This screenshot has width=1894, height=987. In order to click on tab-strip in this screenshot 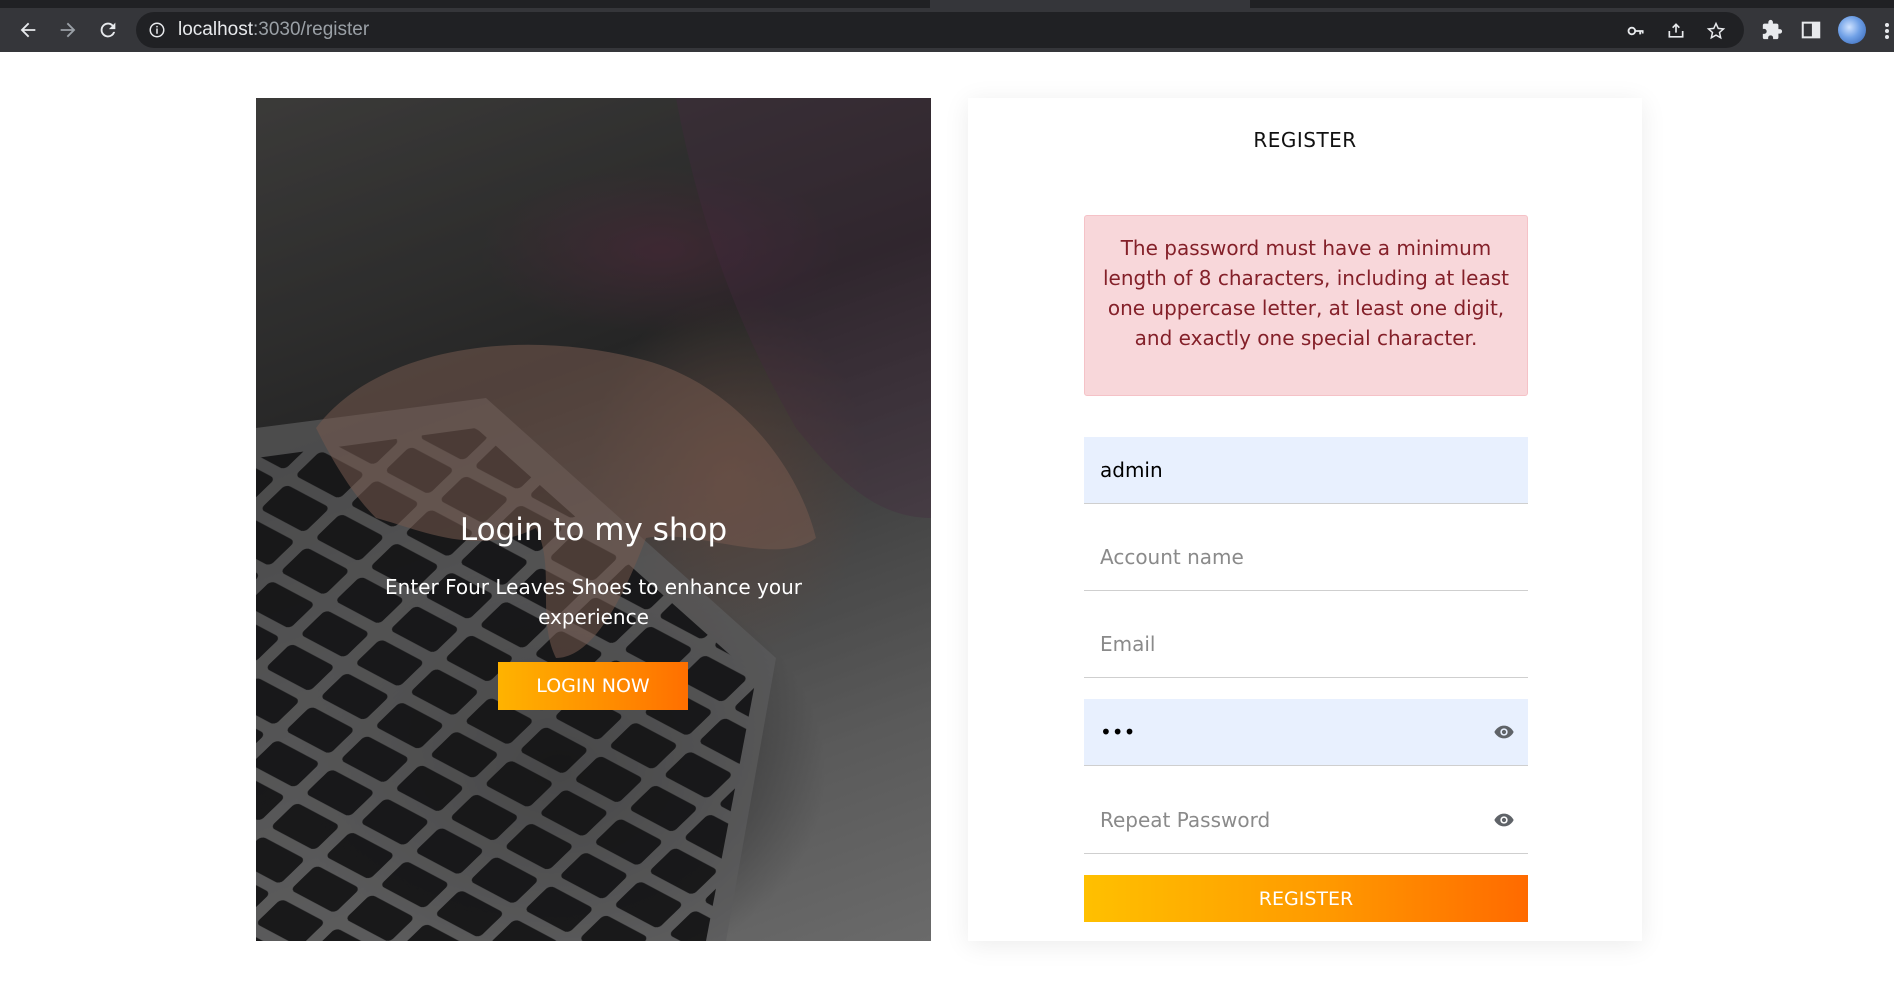, I will do `click(947, 4)`.